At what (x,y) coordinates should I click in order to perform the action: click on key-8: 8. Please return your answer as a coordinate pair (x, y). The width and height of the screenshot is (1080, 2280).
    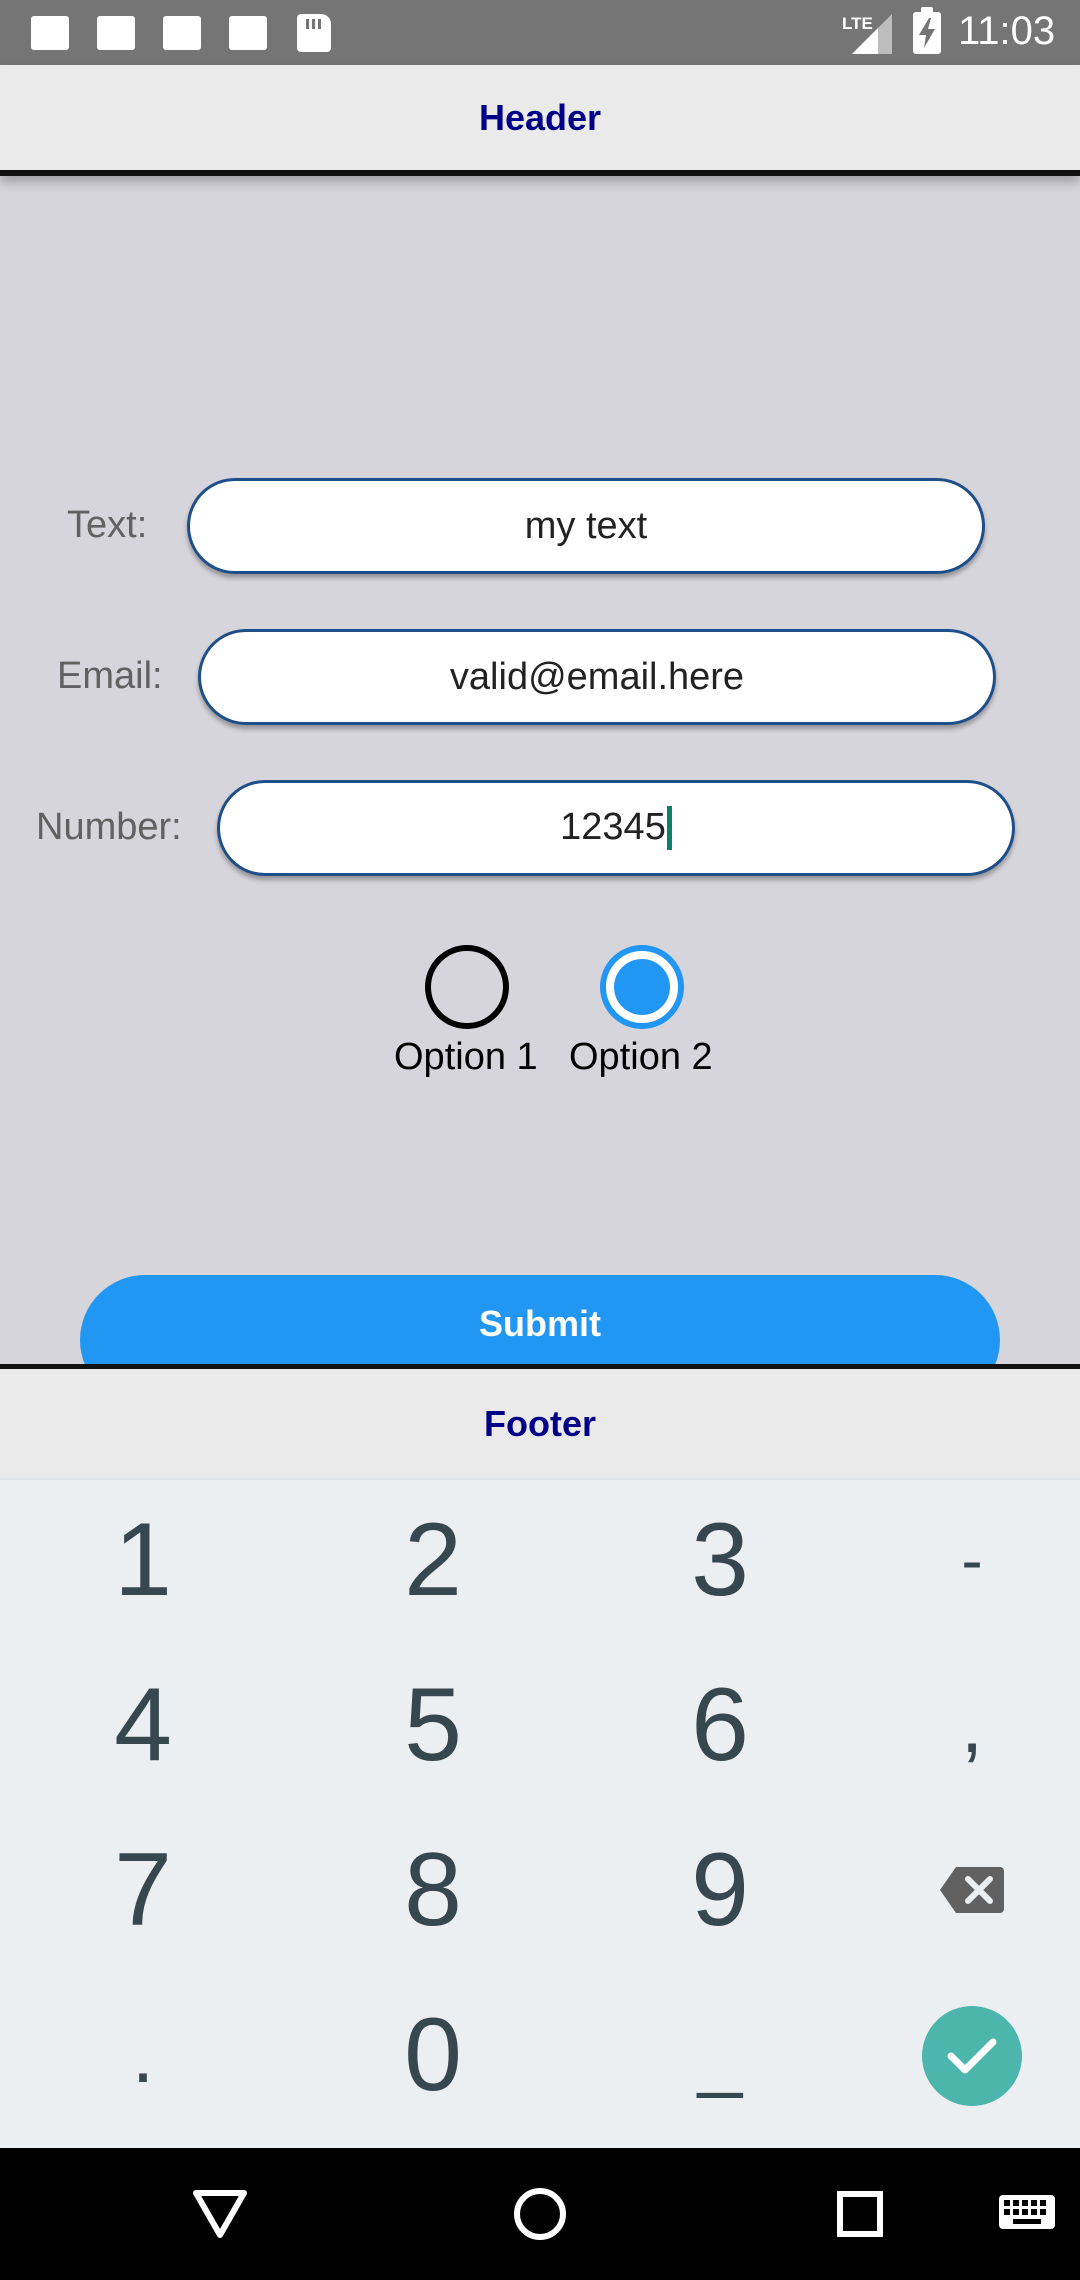
    Looking at the image, I should click on (433, 1890).